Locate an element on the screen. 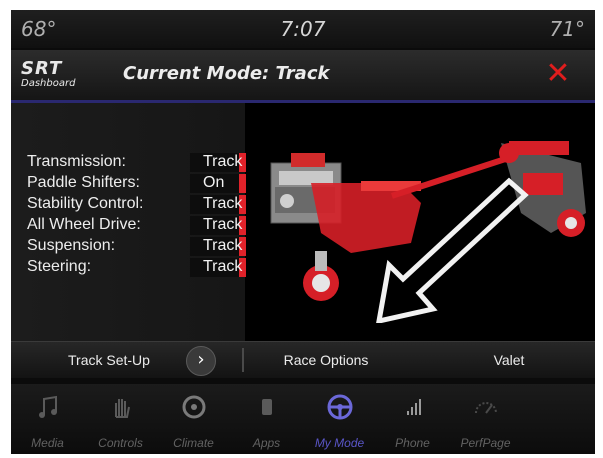 The image size is (603, 458). page-header: SRT Dashboard Current Mode: Track ✕ is located at coordinates (303, 76).